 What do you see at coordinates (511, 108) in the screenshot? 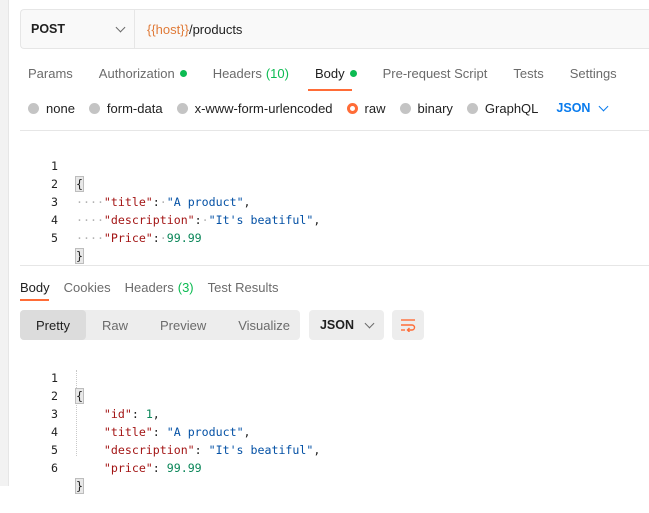
I see `radio-label: GraphQL` at bounding box center [511, 108].